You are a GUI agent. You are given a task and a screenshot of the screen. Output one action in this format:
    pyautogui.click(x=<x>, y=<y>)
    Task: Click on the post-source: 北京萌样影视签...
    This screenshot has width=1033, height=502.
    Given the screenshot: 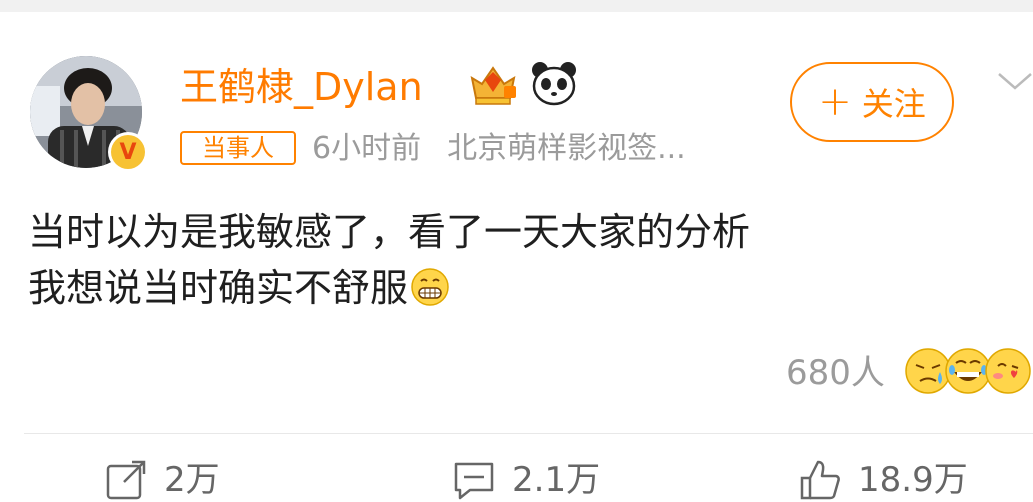 What is the action you would take?
    pyautogui.click(x=566, y=148)
    